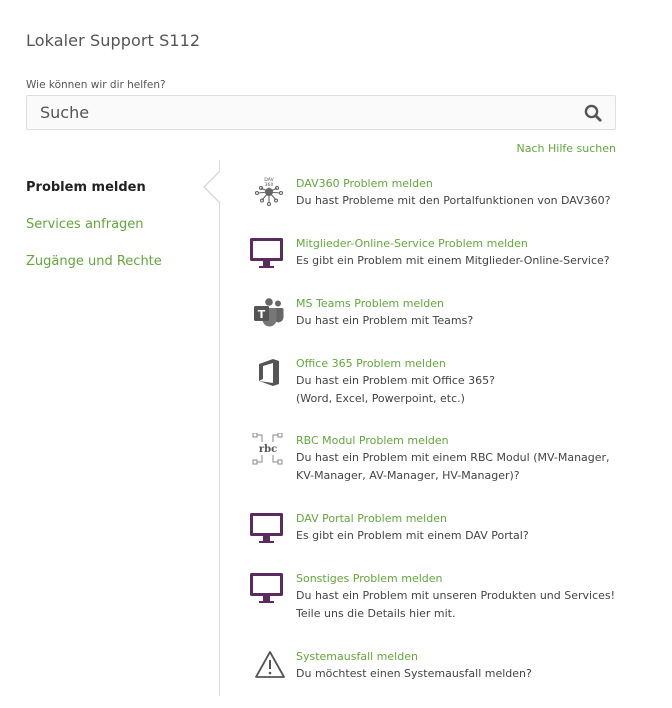  I want to click on svg-text: rbc, so click(268, 449).